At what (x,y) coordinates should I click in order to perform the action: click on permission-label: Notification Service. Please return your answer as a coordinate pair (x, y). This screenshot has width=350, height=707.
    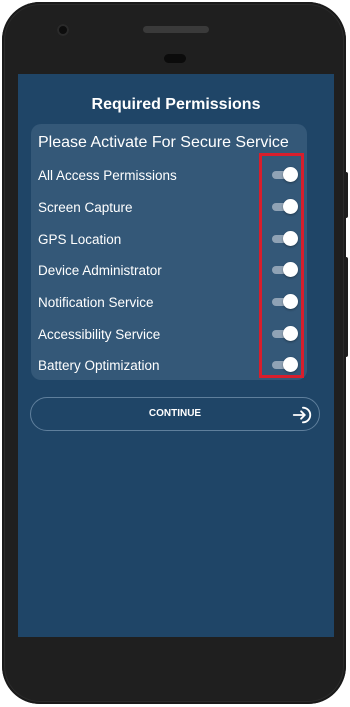
    Looking at the image, I should click on (96, 302).